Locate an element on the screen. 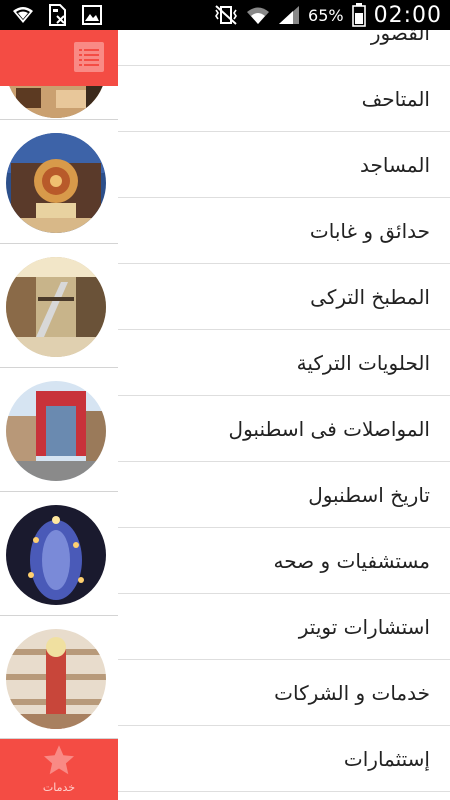  menu-item-investments: إستثمارات is located at coordinates (284, 759).